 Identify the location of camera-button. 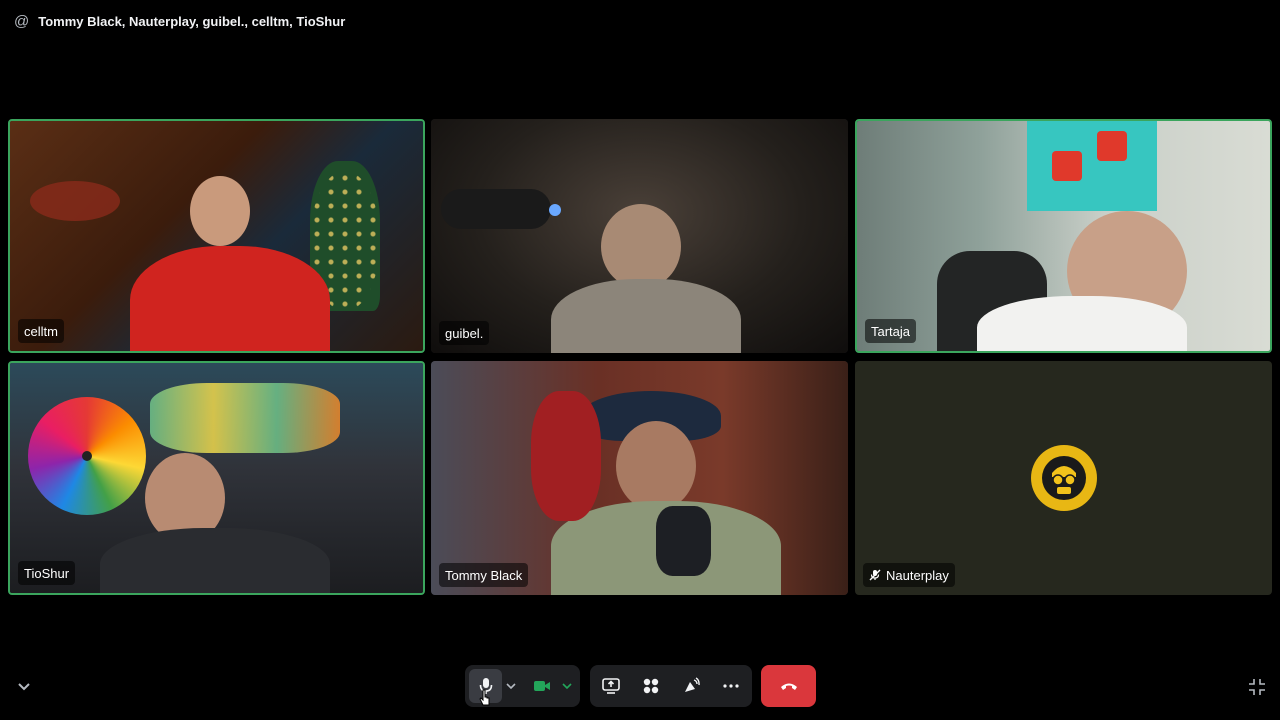
(542, 686).